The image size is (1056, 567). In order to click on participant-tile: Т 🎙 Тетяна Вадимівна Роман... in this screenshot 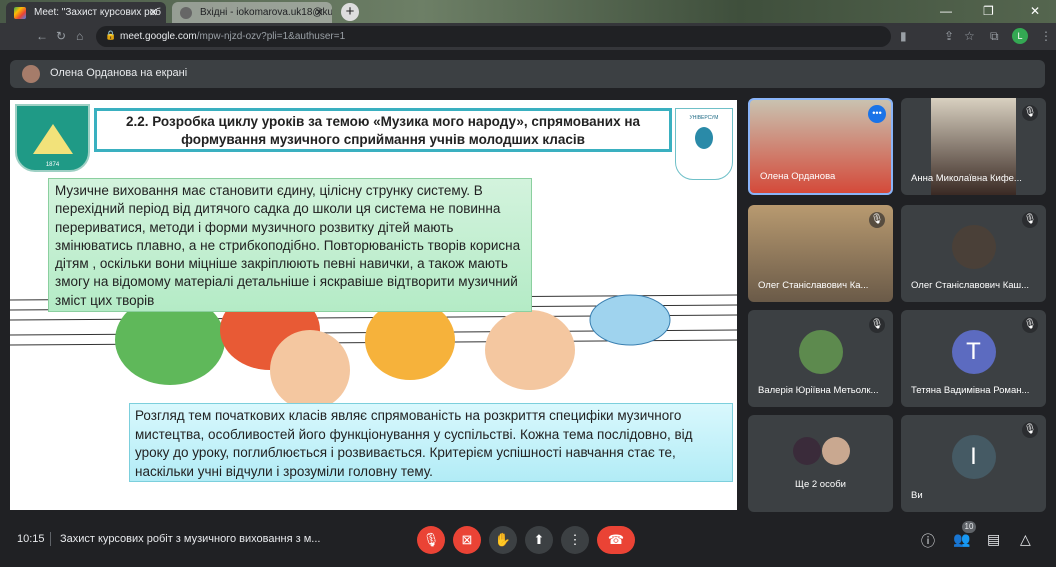, I will do `click(973, 358)`.